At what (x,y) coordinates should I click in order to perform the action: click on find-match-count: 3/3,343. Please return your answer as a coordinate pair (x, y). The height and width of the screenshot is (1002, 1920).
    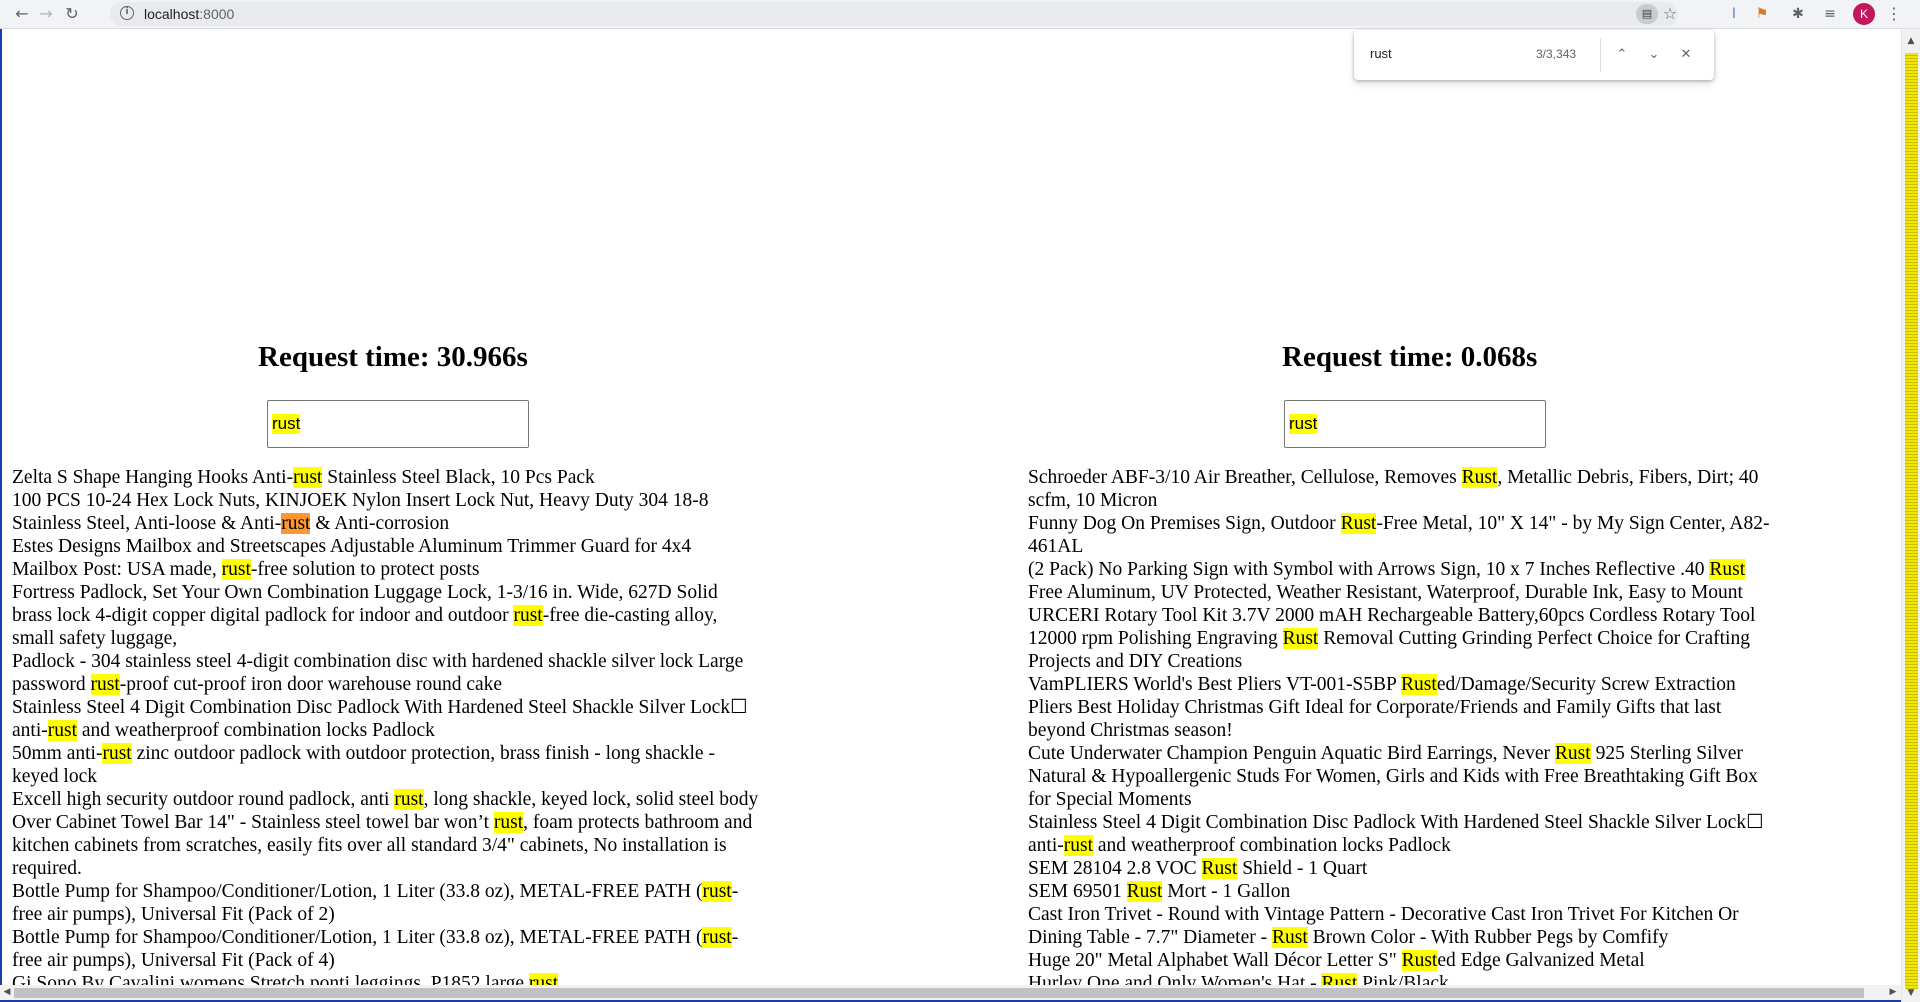
    Looking at the image, I should click on (1556, 54).